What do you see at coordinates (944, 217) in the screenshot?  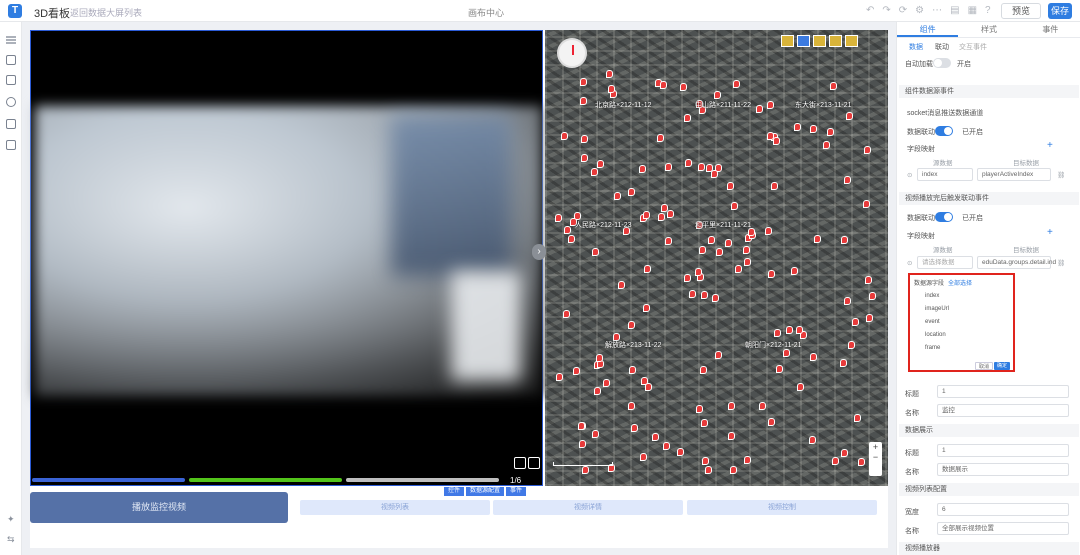 I see `link2-toggle` at bounding box center [944, 217].